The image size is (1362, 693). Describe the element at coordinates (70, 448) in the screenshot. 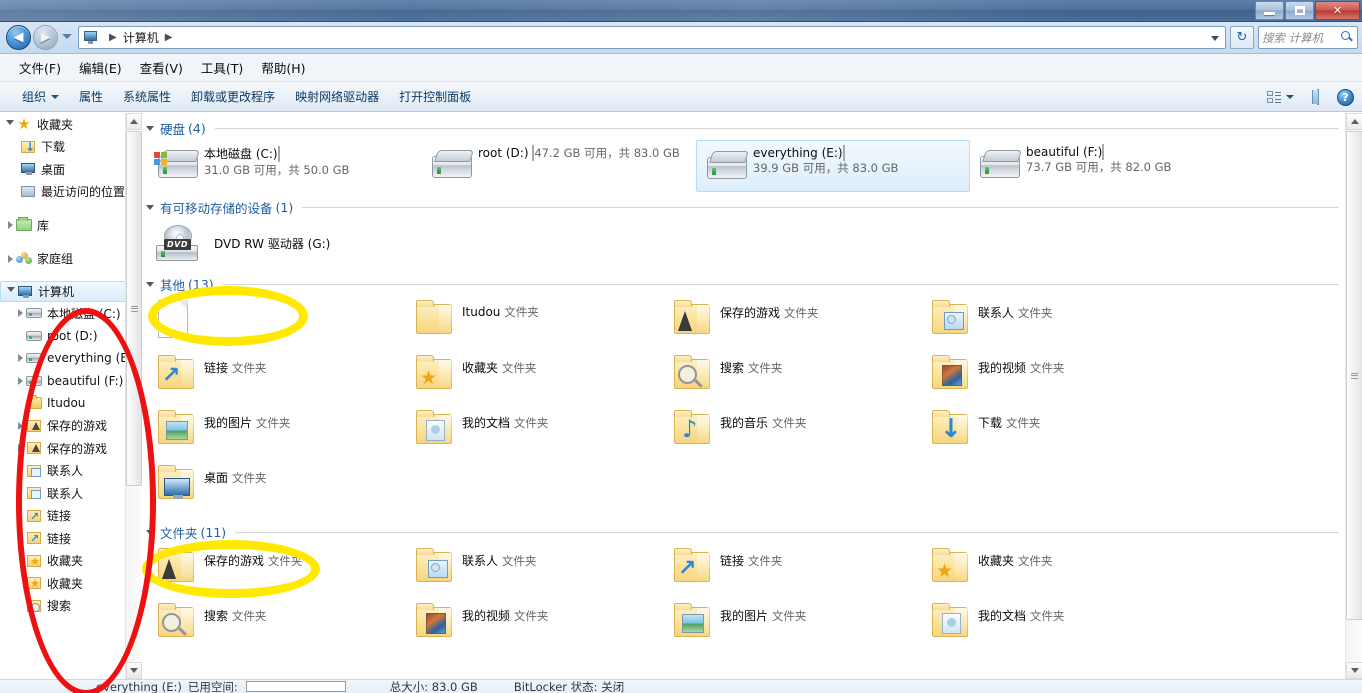

I see `sidebar-item-saved-games-2: 保存的游戏` at that location.